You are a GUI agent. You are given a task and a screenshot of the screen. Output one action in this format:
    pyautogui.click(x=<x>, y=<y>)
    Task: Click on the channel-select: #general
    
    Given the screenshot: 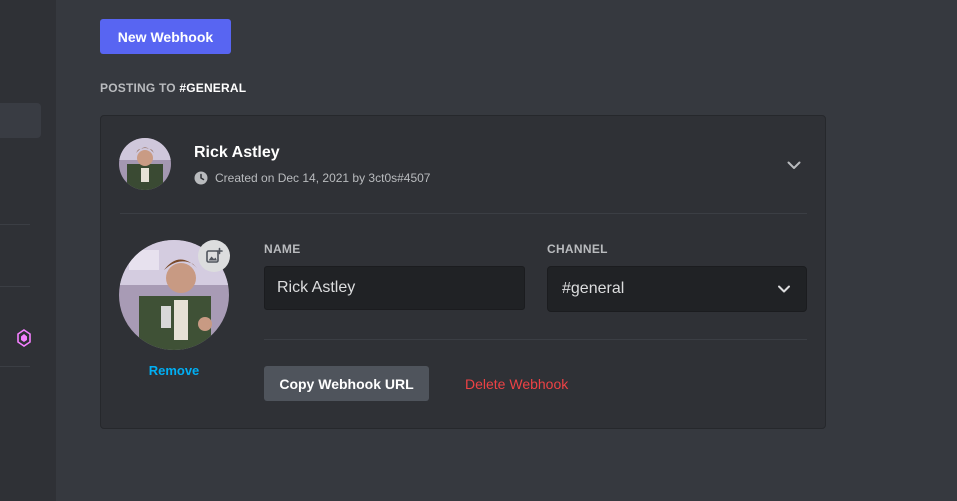 What is the action you would take?
    pyautogui.click(x=677, y=289)
    